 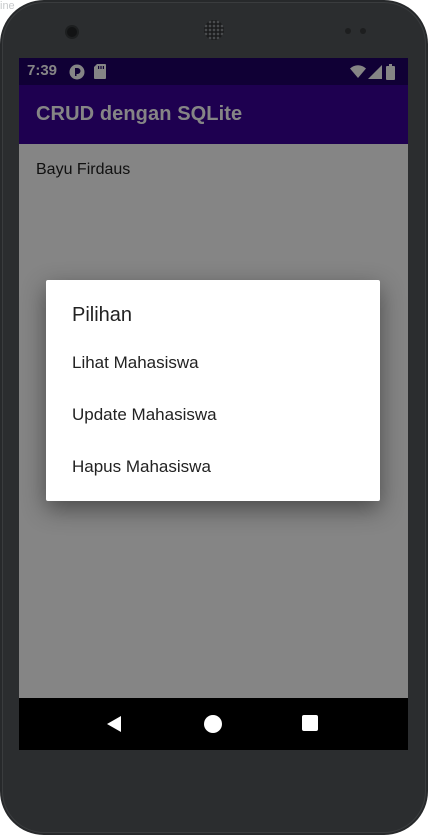 I want to click on earpiece-speaker, so click(x=214, y=30).